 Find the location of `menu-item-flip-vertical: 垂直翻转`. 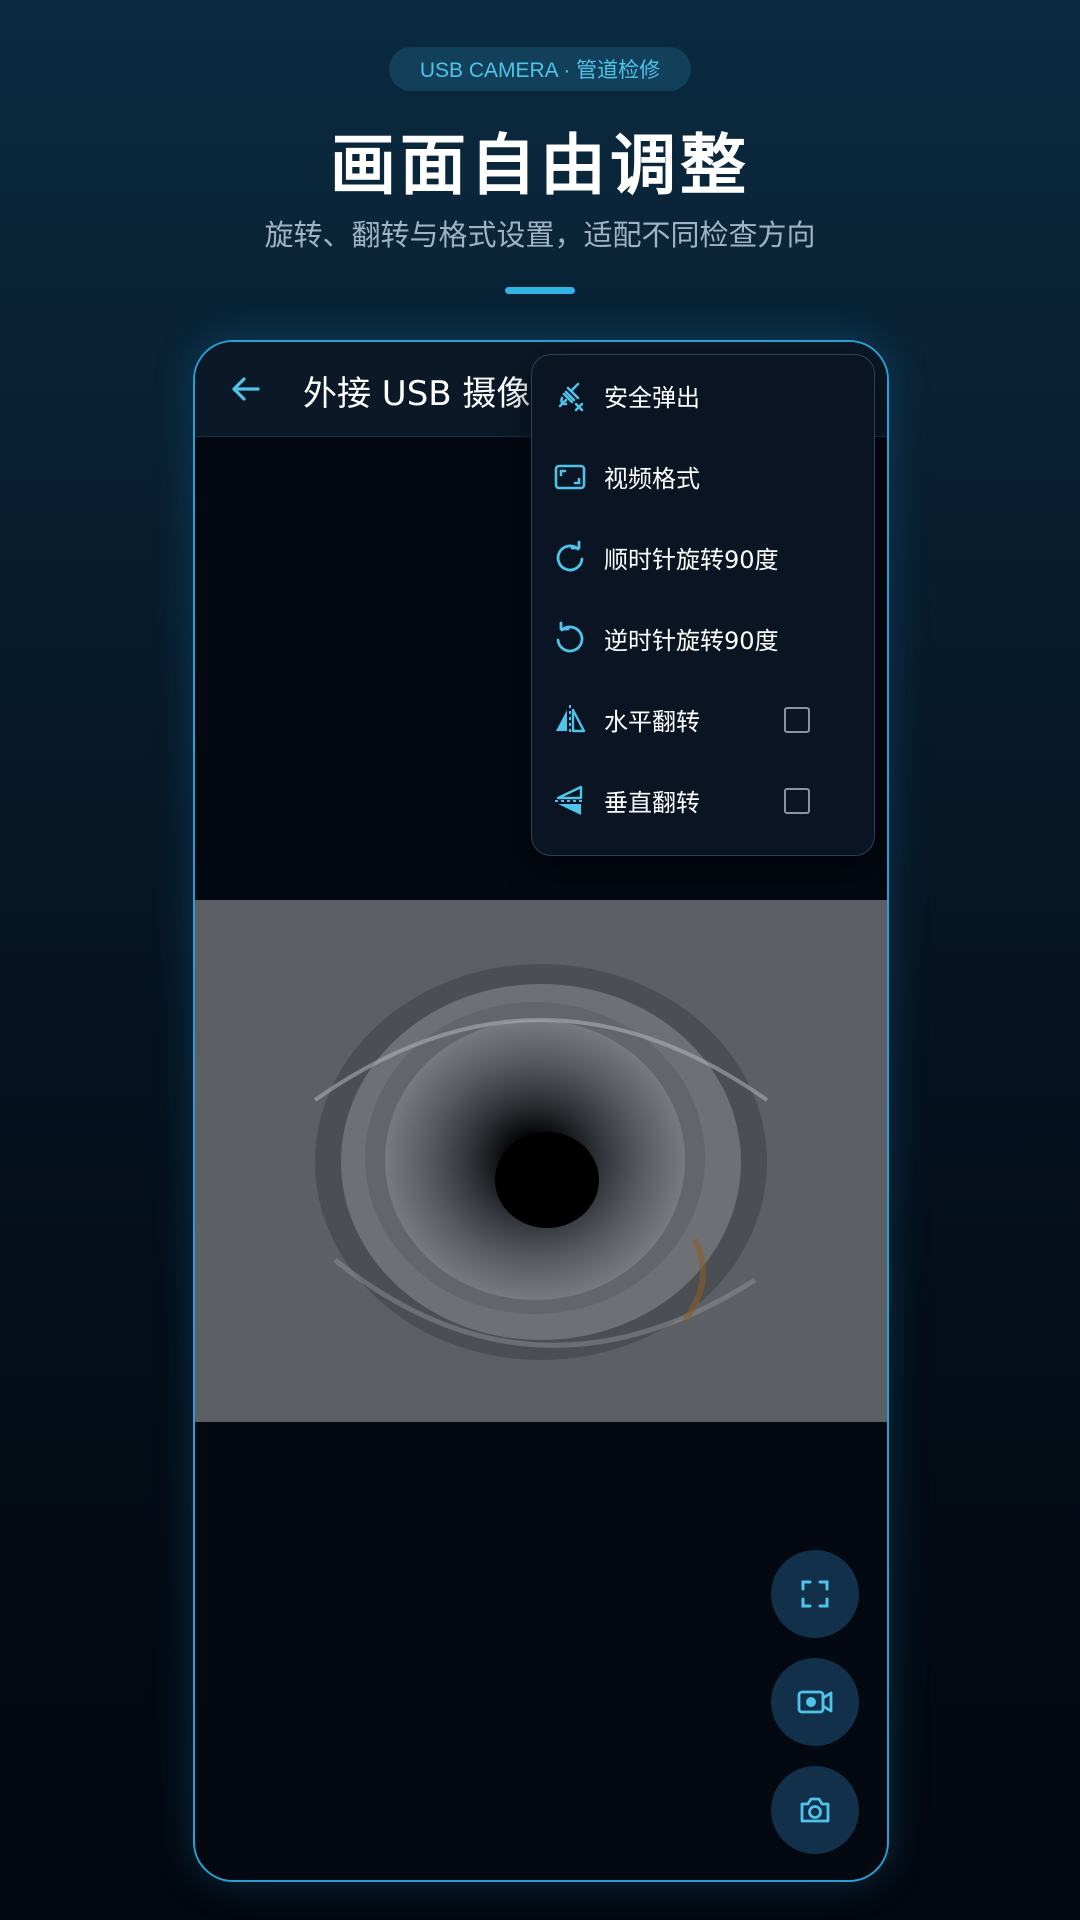

menu-item-flip-vertical: 垂直翻转 is located at coordinates (703, 800).